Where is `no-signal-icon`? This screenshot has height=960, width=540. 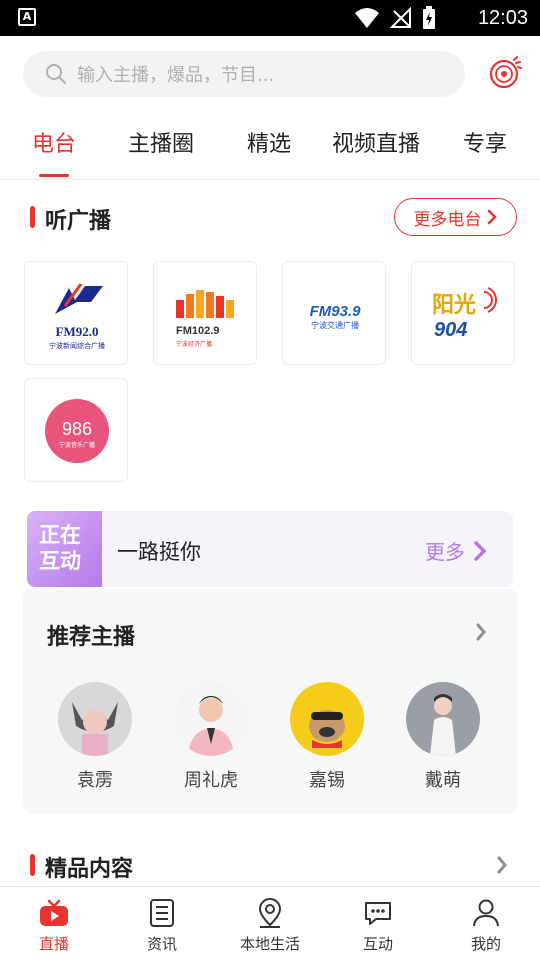
no-signal-icon is located at coordinates (400, 17).